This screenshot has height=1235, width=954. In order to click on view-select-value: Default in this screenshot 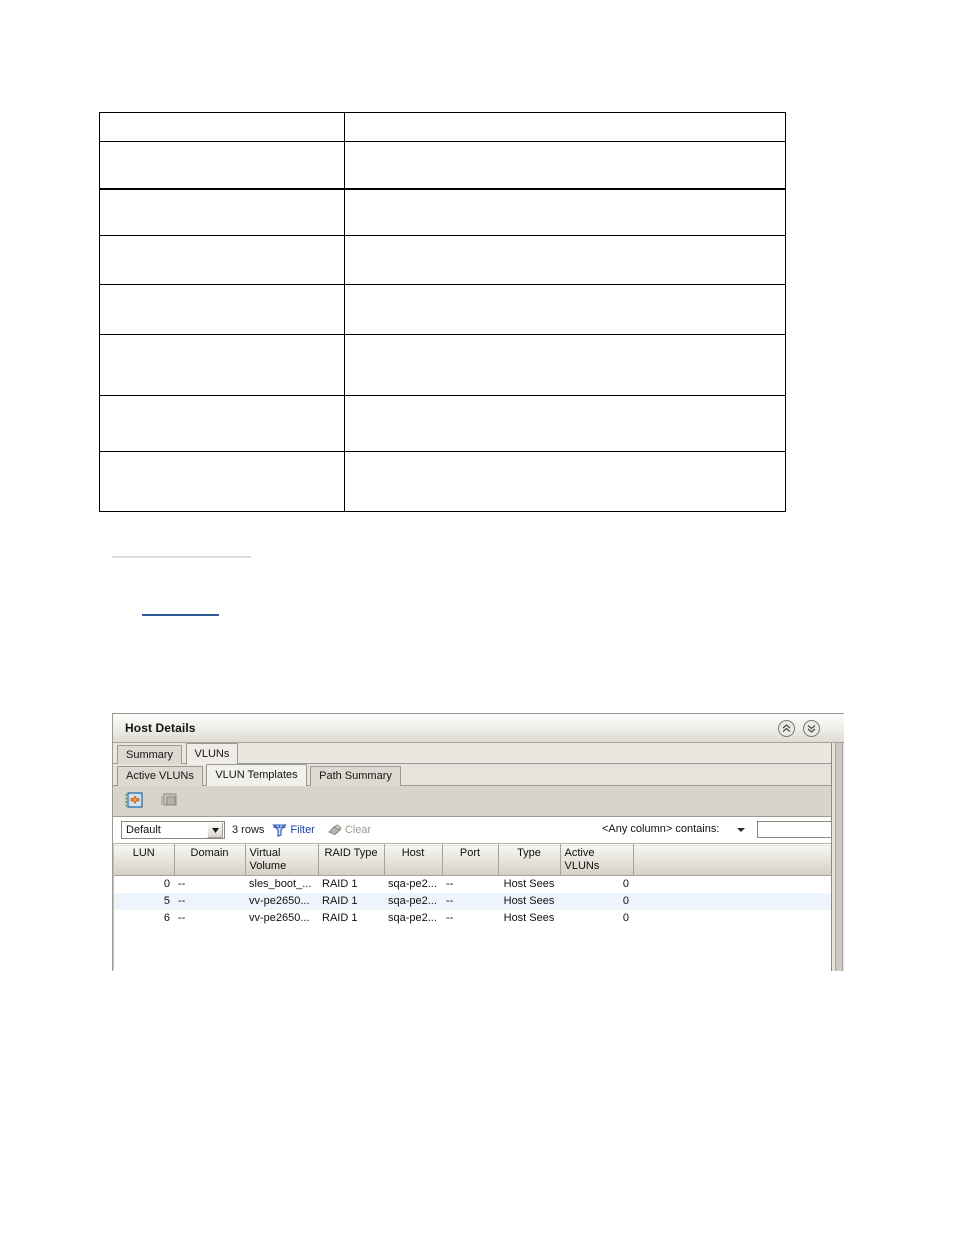, I will do `click(143, 830)`.